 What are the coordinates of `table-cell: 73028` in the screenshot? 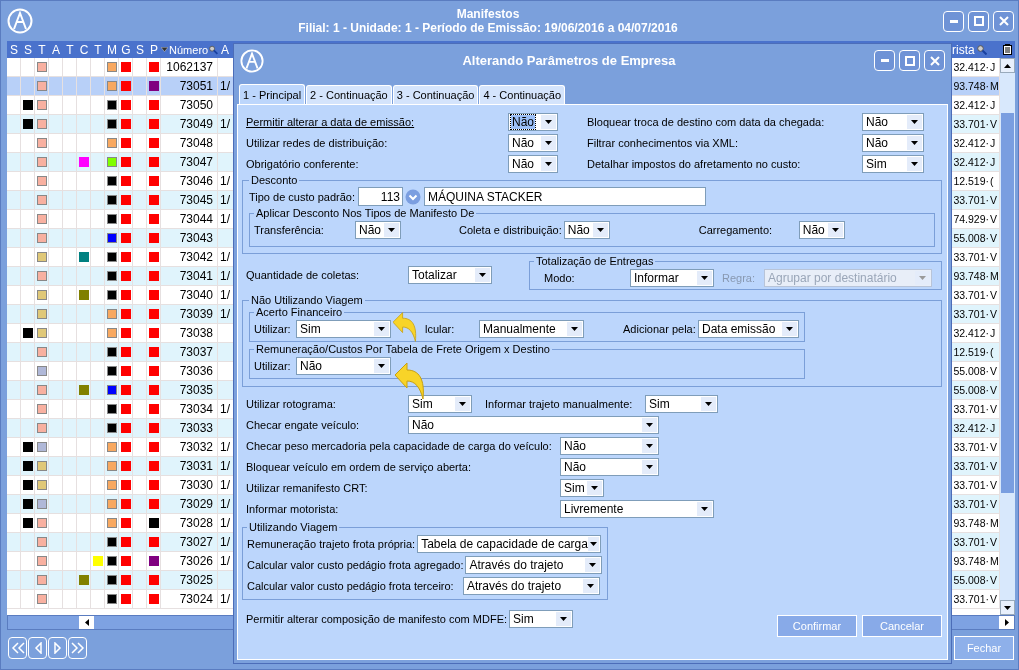 It's located at (189, 523).